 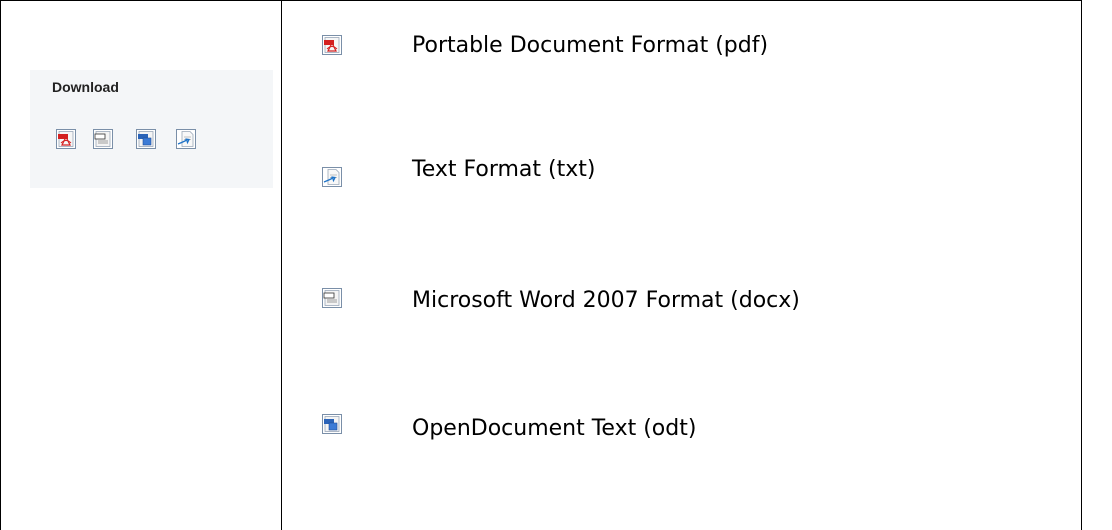 I want to click on download-title: Download, so click(x=85, y=87).